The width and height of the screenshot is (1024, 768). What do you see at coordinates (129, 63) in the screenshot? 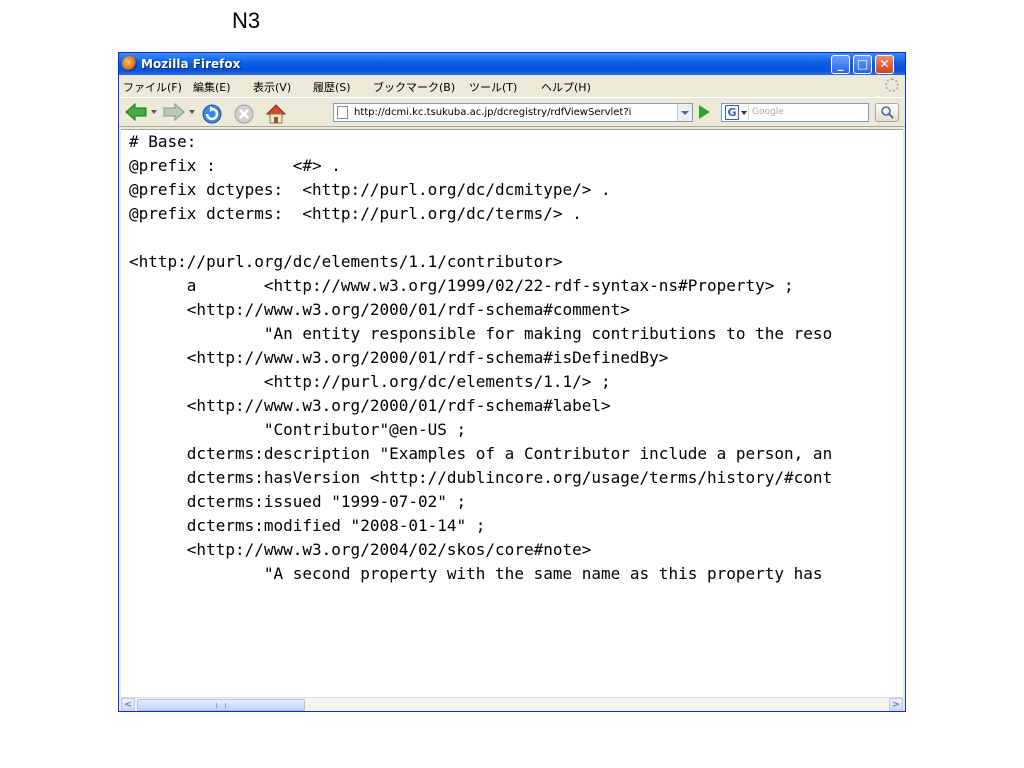
I see `firefox-icon` at bounding box center [129, 63].